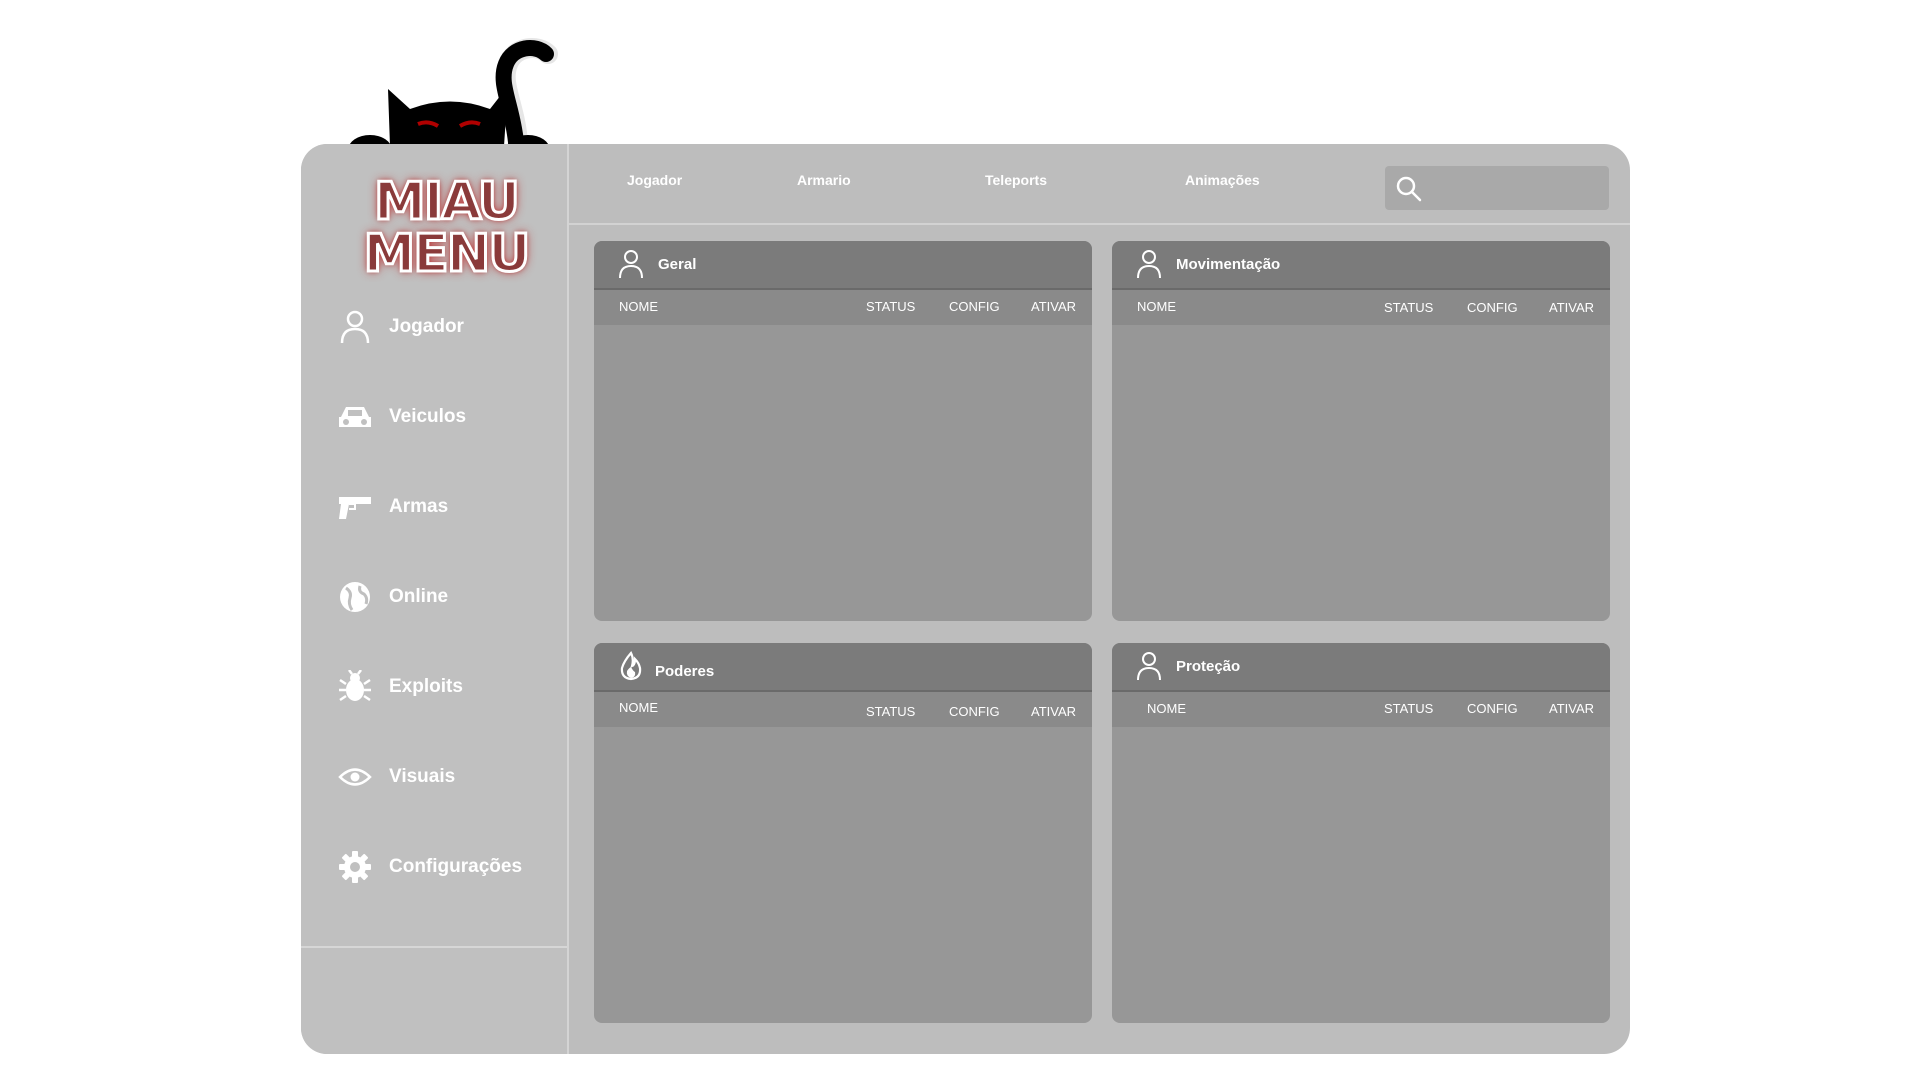 The image size is (1920, 1080). I want to click on panel-title: Poderes, so click(685, 671).